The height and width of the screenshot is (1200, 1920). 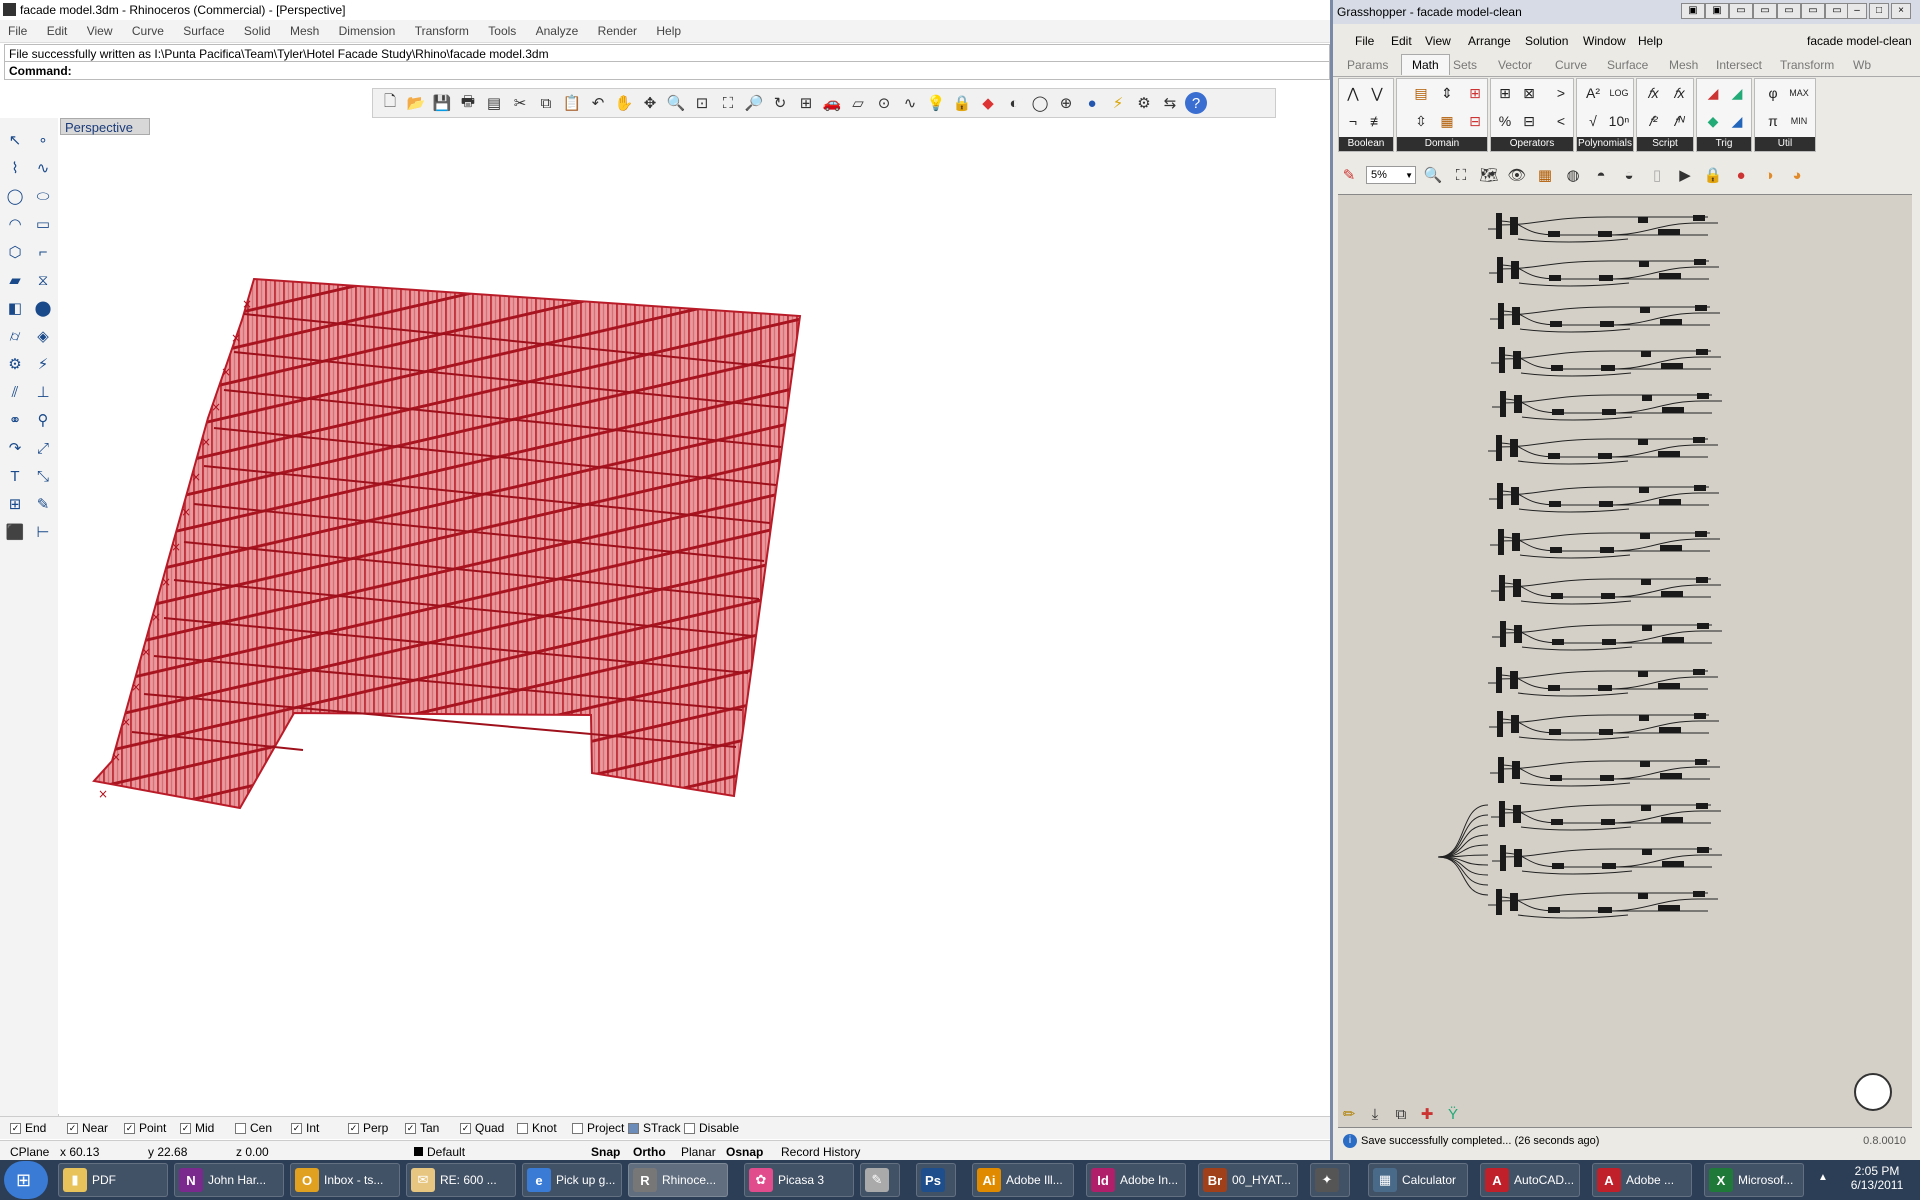 I want to click on viewport-title: Perspective, so click(x=105, y=126).